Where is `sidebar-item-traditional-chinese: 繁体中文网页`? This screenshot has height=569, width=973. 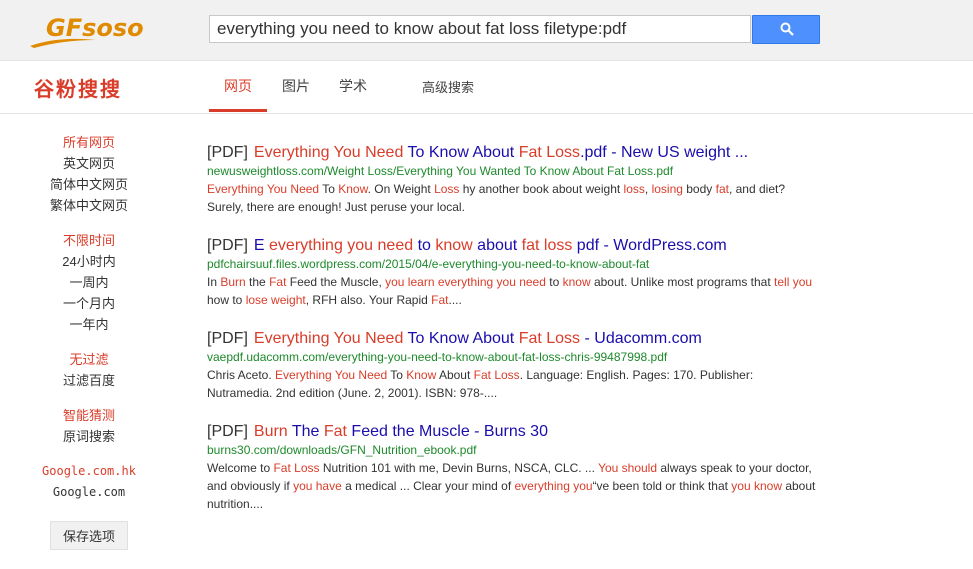 sidebar-item-traditional-chinese: 繁体中文网页 is located at coordinates (89, 205).